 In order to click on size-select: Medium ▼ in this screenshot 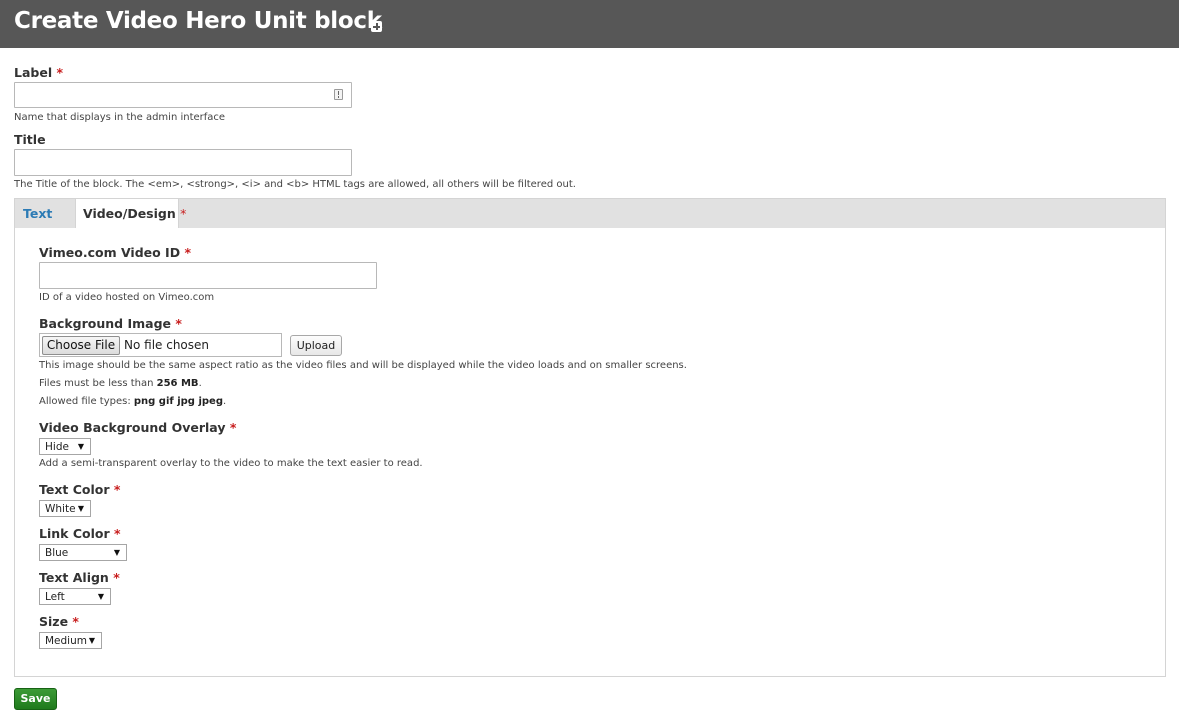, I will do `click(70, 640)`.